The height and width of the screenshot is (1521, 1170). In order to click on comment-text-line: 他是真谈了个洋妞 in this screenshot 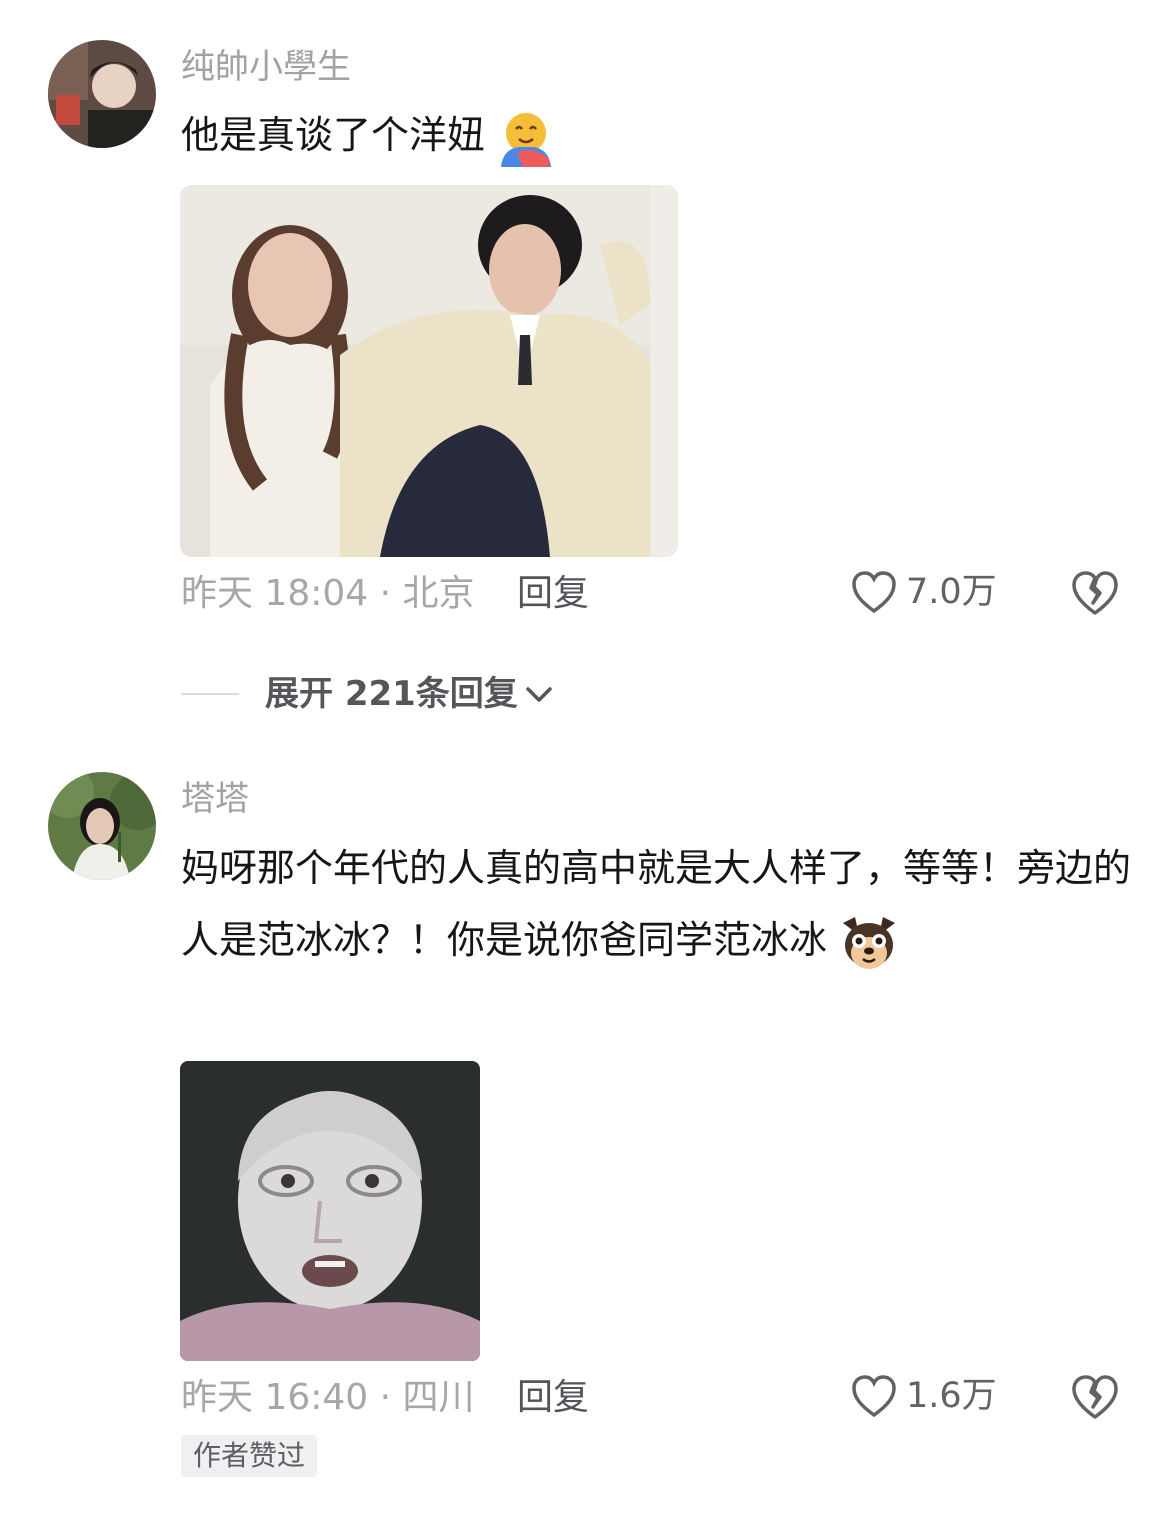, I will do `click(656, 135)`.